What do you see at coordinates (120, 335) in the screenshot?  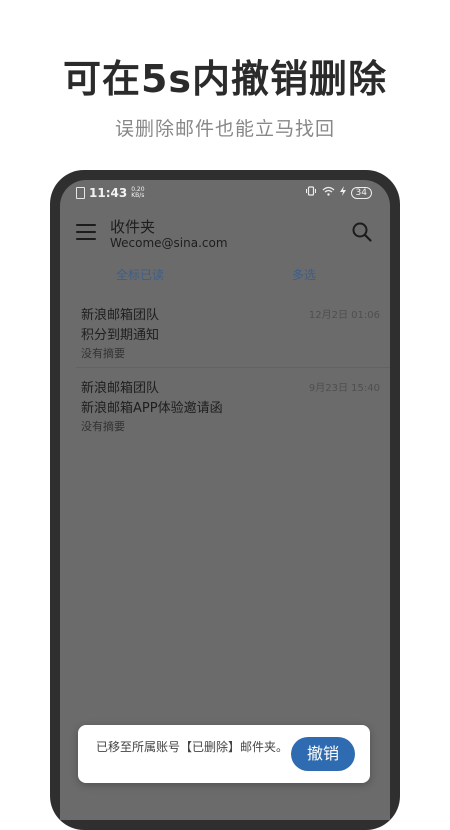 I see `mail-subject: 积分到期通知` at bounding box center [120, 335].